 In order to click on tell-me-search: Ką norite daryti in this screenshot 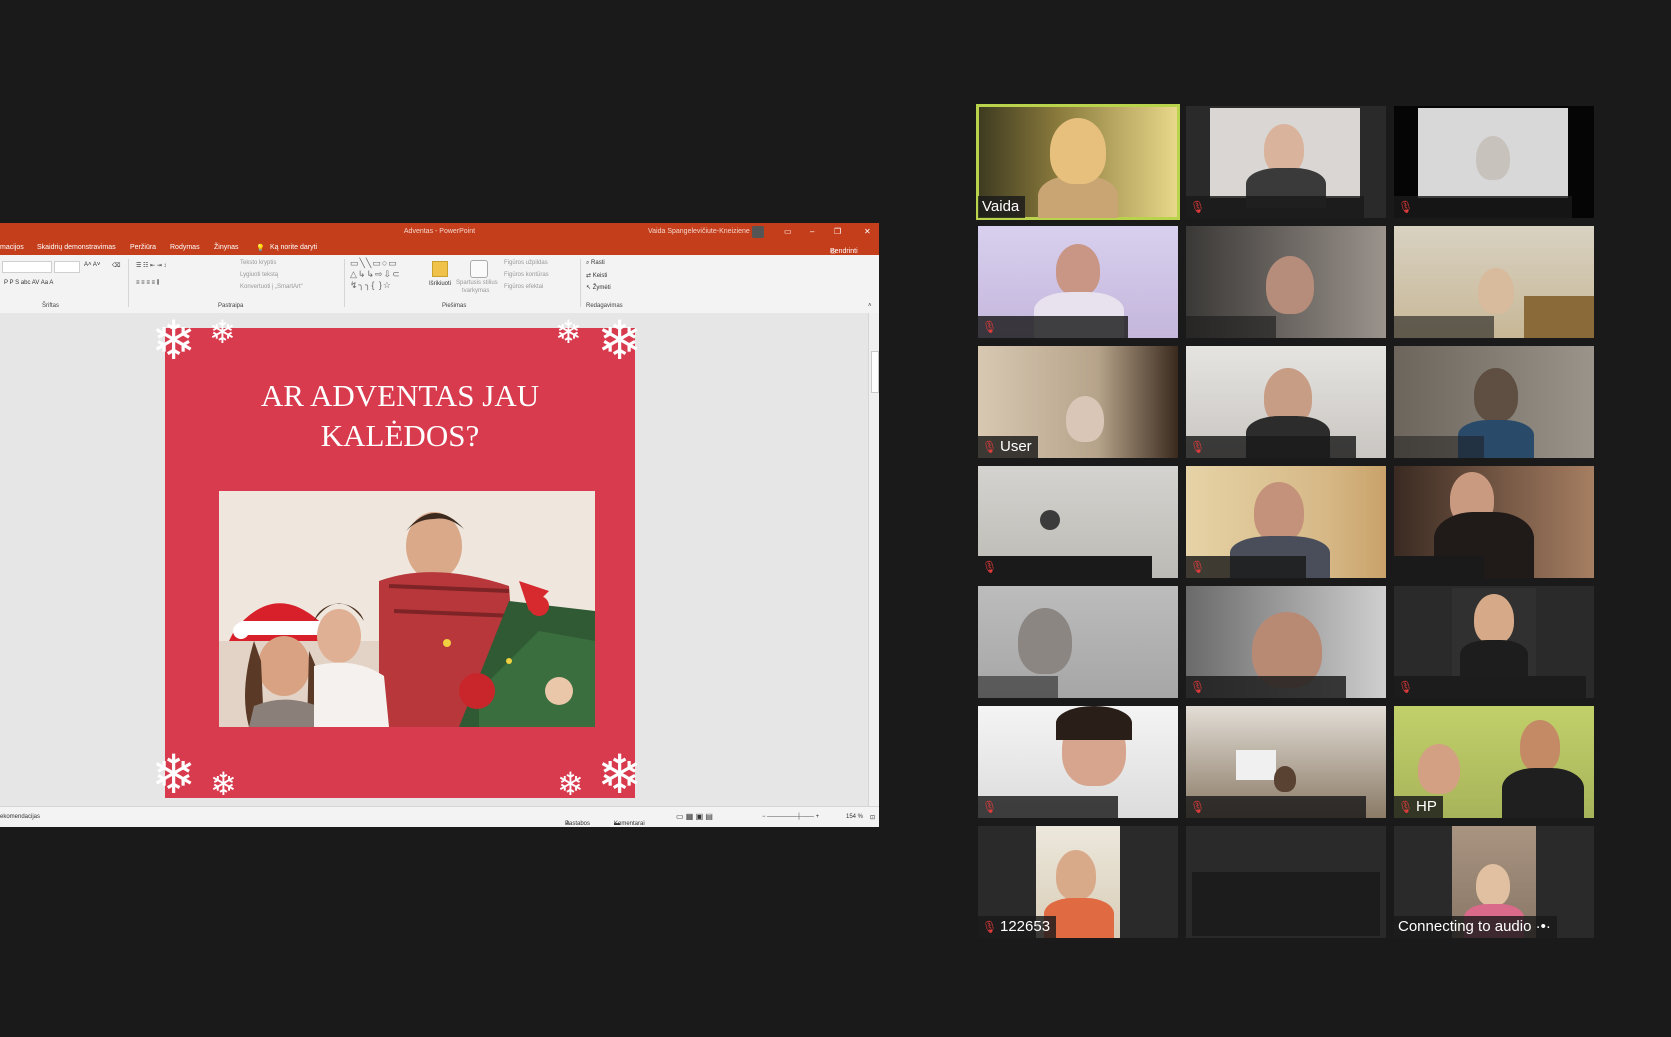, I will do `click(293, 247)`.